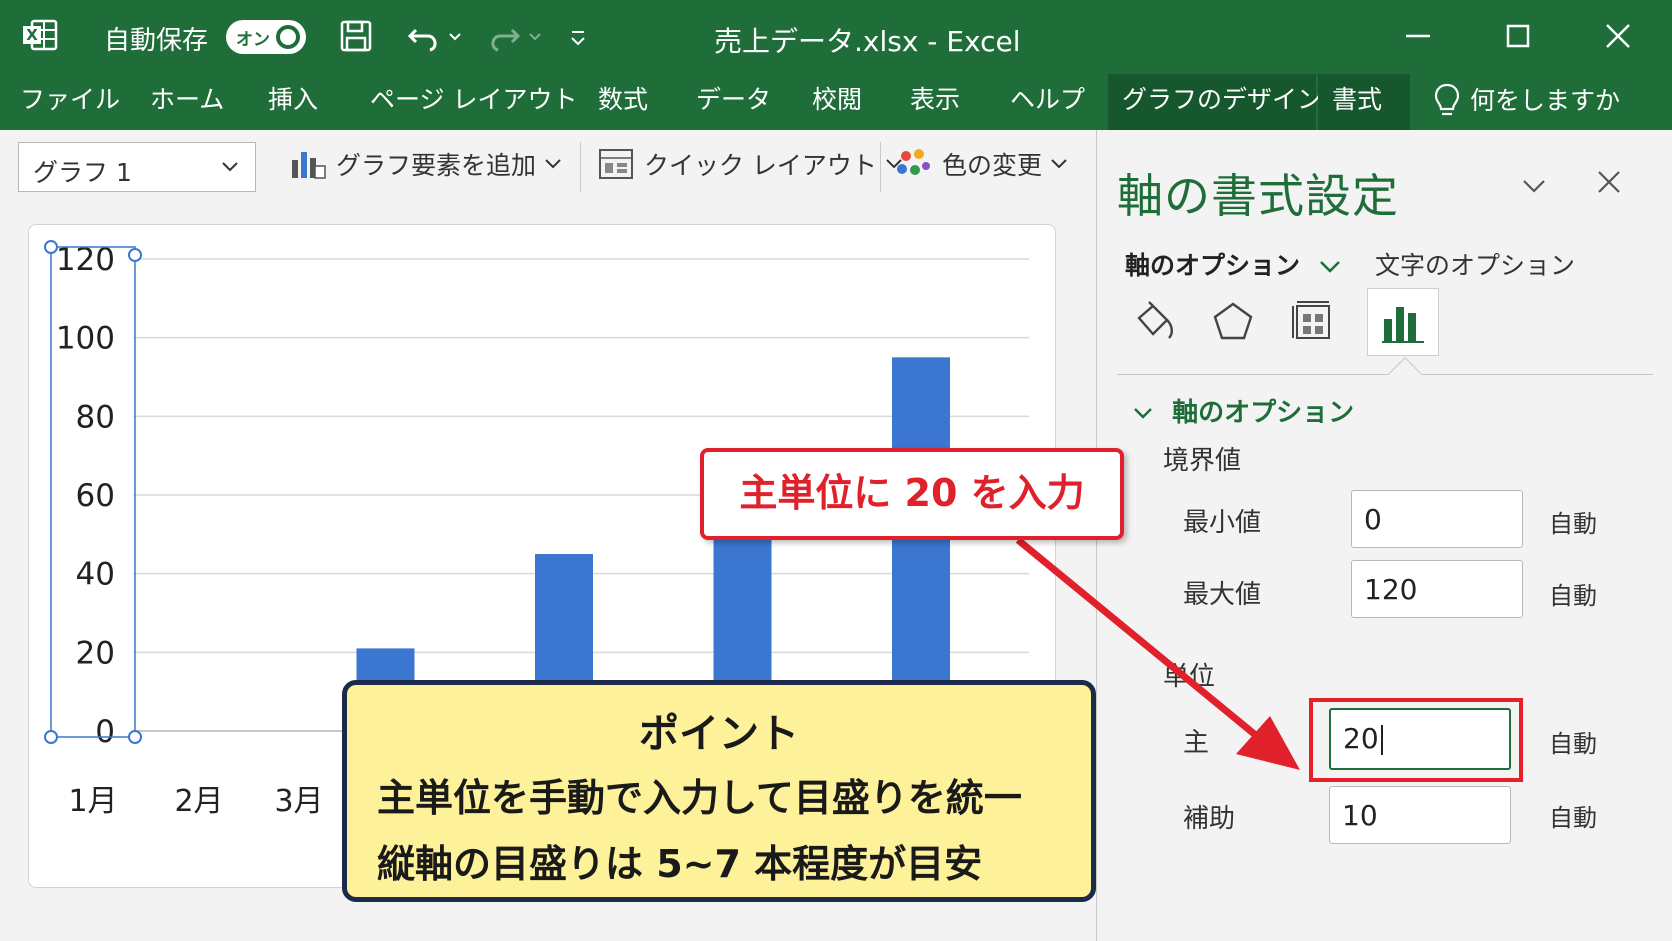 Image resolution: width=1672 pixels, height=941 pixels. I want to click on fill-line-icon, so click(1155, 320).